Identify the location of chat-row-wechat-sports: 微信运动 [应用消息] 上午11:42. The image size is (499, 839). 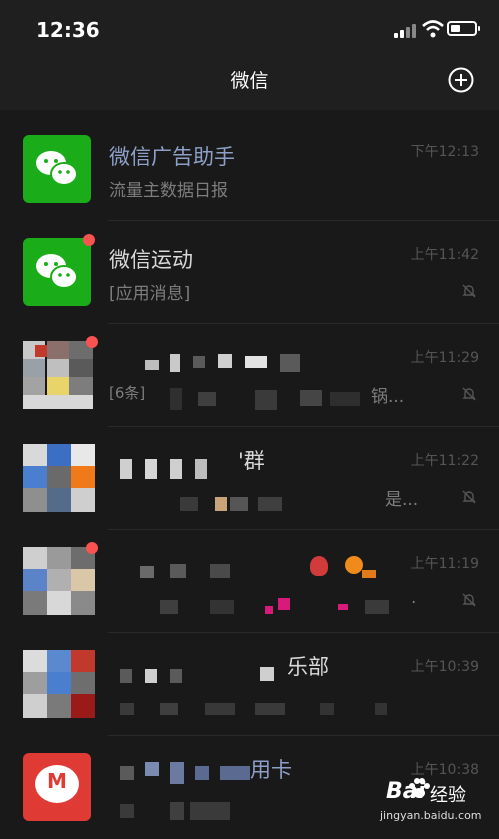
(249, 272).